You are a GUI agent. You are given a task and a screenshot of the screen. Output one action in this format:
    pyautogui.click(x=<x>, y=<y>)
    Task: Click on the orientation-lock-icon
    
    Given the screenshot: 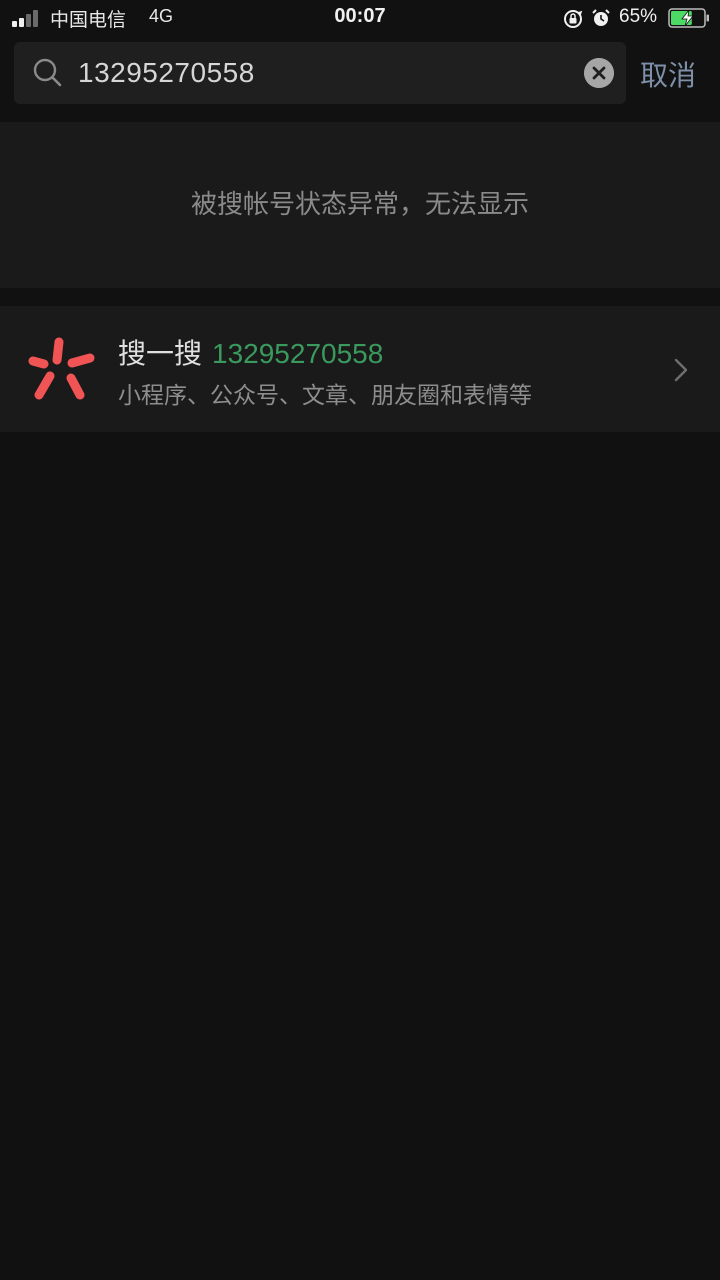 What is the action you would take?
    pyautogui.click(x=573, y=19)
    